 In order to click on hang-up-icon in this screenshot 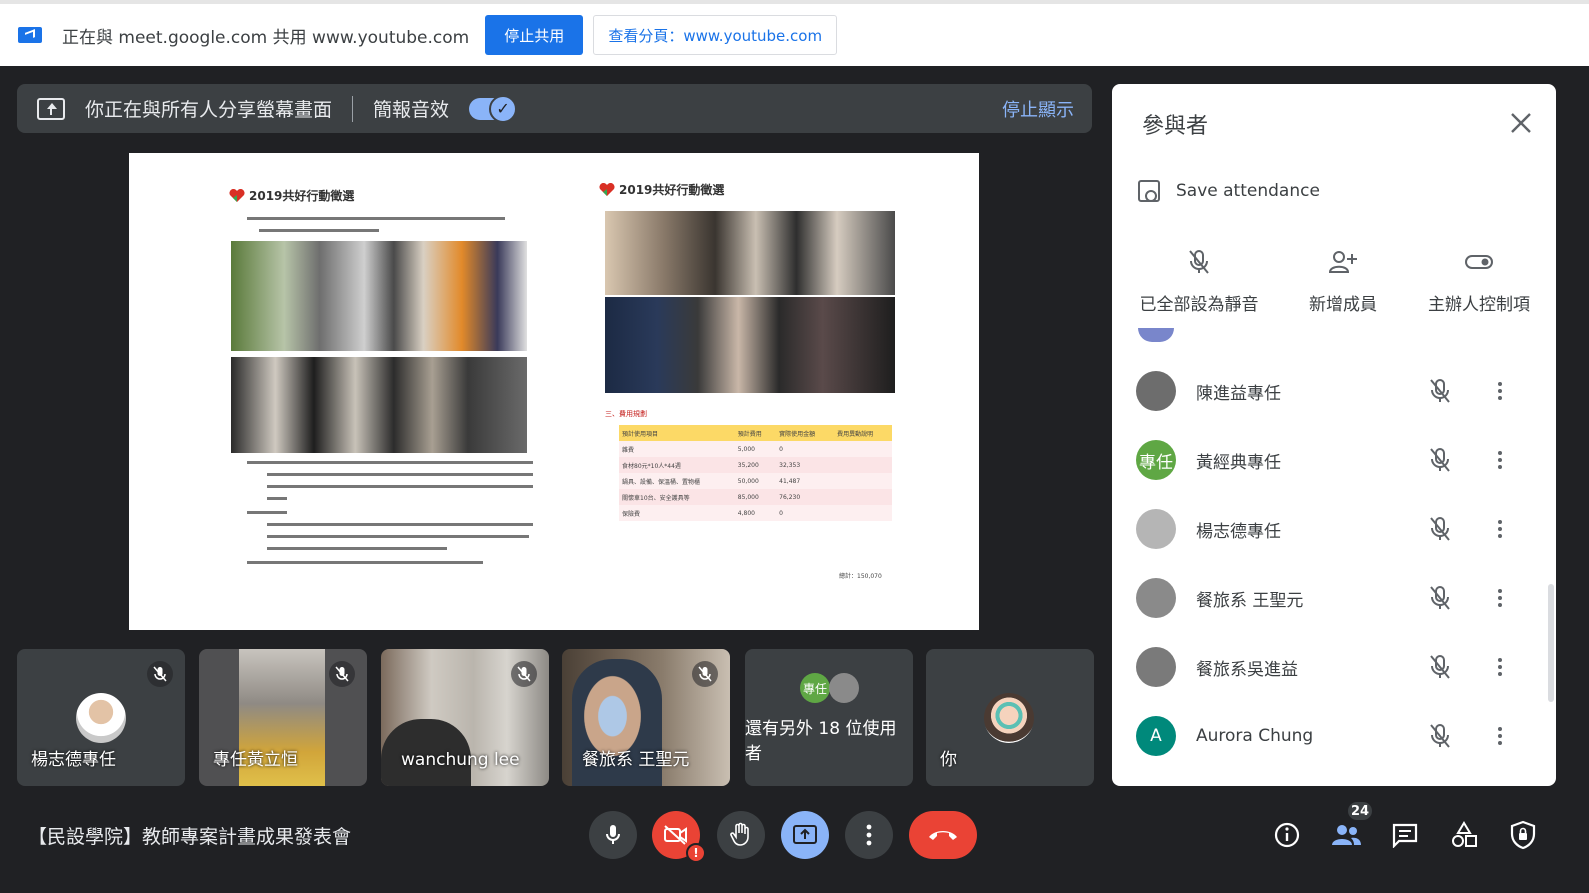, I will do `click(943, 835)`.